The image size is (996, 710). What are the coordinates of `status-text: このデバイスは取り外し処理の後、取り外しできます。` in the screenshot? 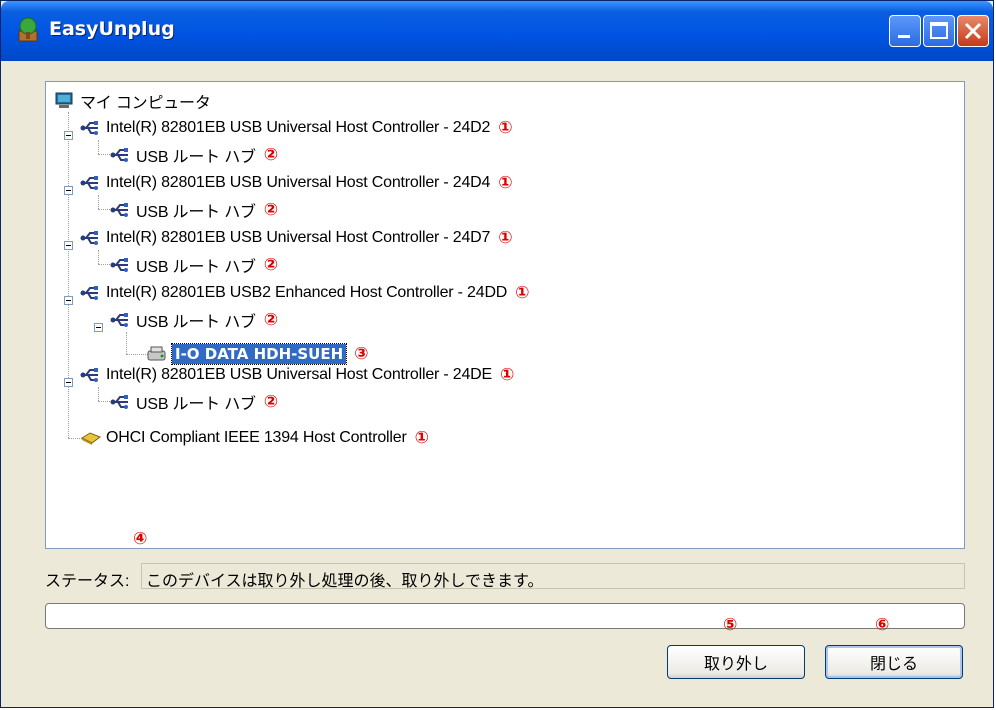 It's located at (553, 576).